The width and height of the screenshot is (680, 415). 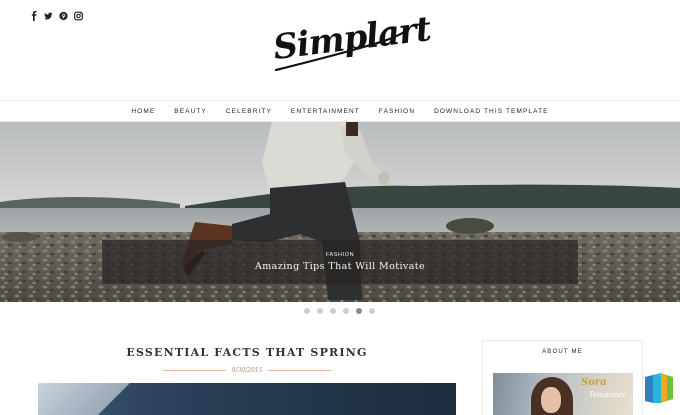 What do you see at coordinates (340, 51) in the screenshot?
I see `logo-swash` at bounding box center [340, 51].